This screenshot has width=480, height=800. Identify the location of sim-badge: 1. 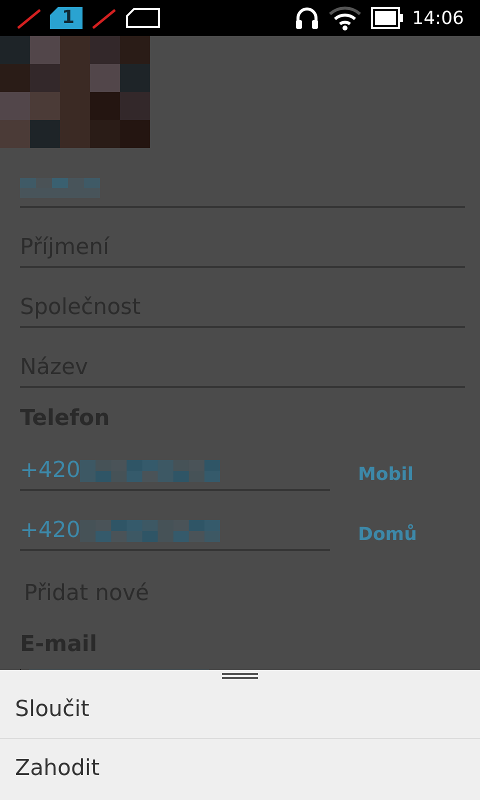
(66, 18).